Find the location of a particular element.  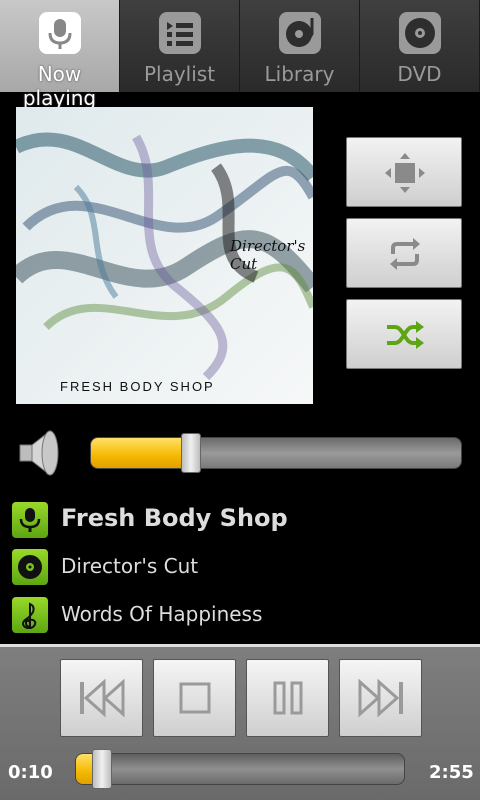

repeat-icon is located at coordinates (405, 254).